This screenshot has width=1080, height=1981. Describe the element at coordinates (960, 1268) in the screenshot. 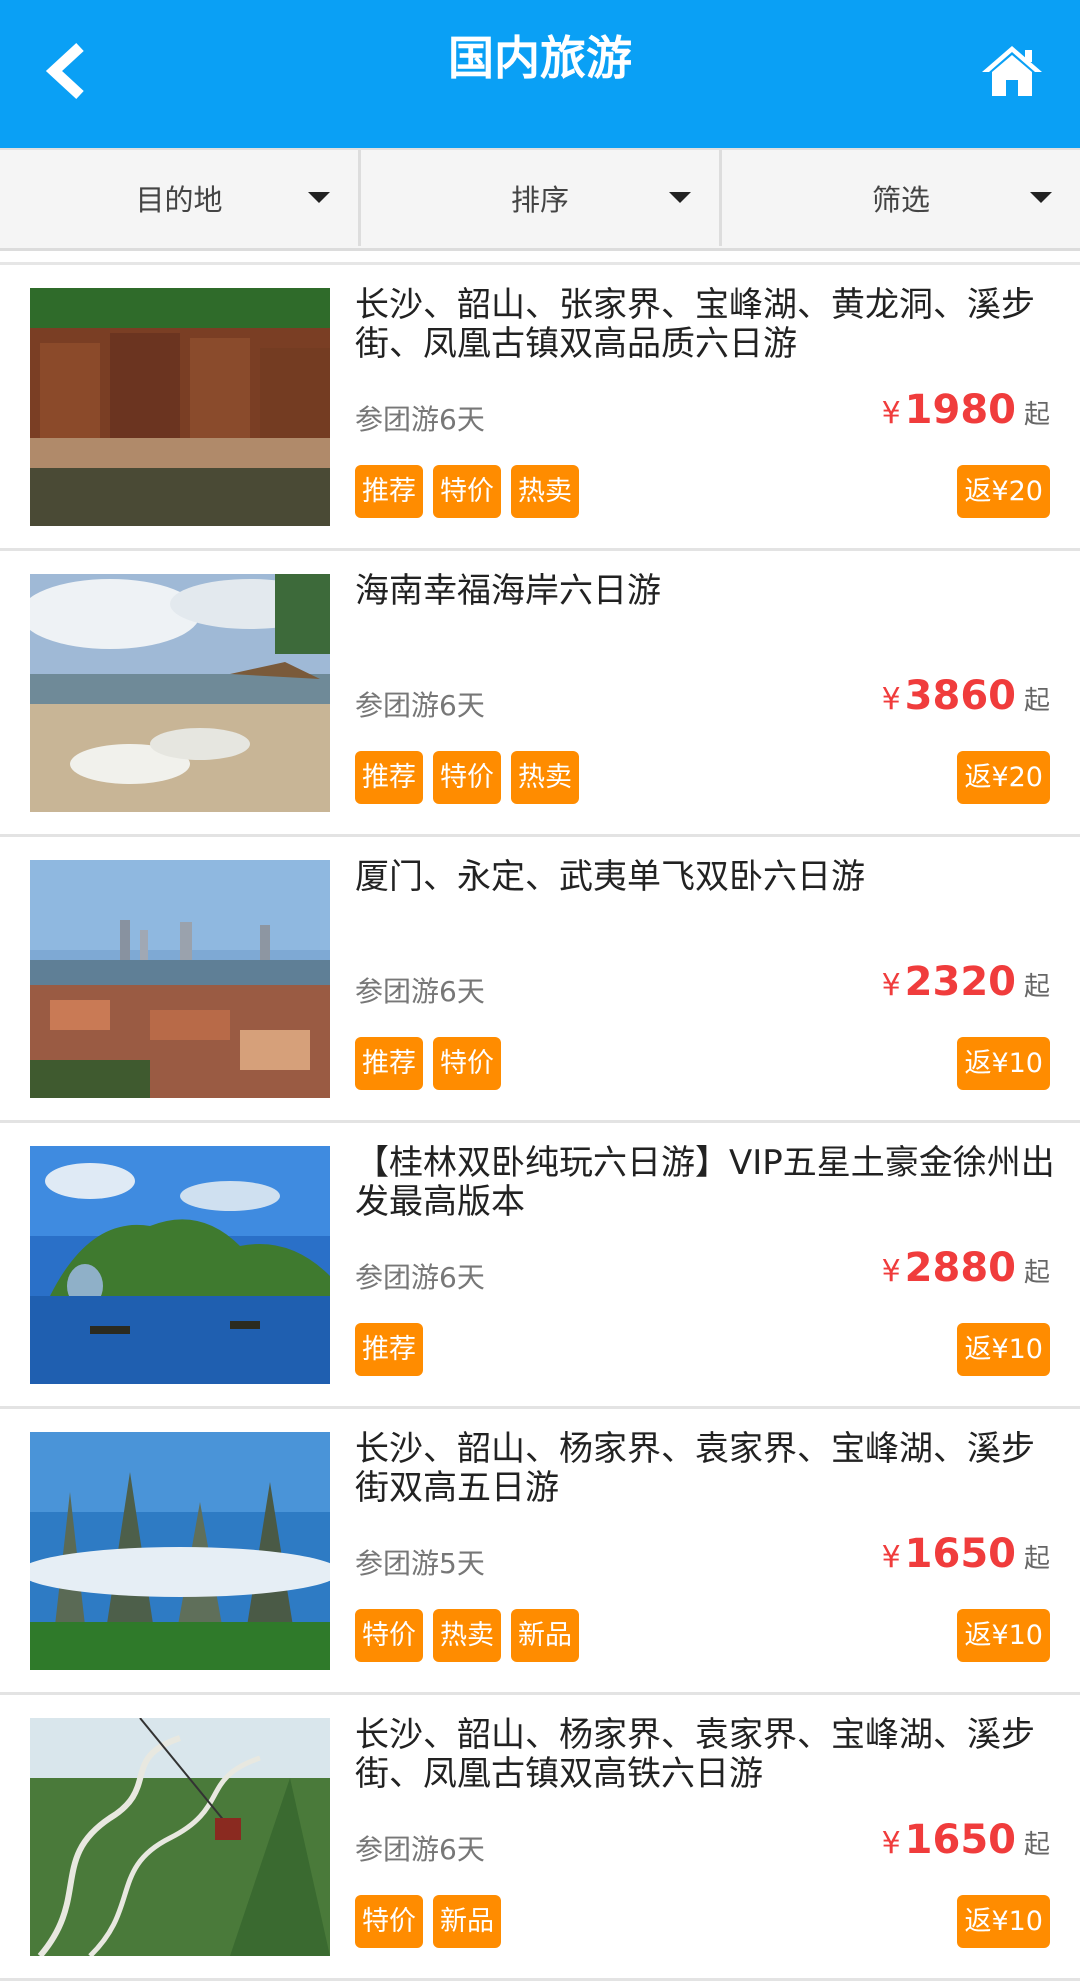

I see `price-amount: 2880` at that location.